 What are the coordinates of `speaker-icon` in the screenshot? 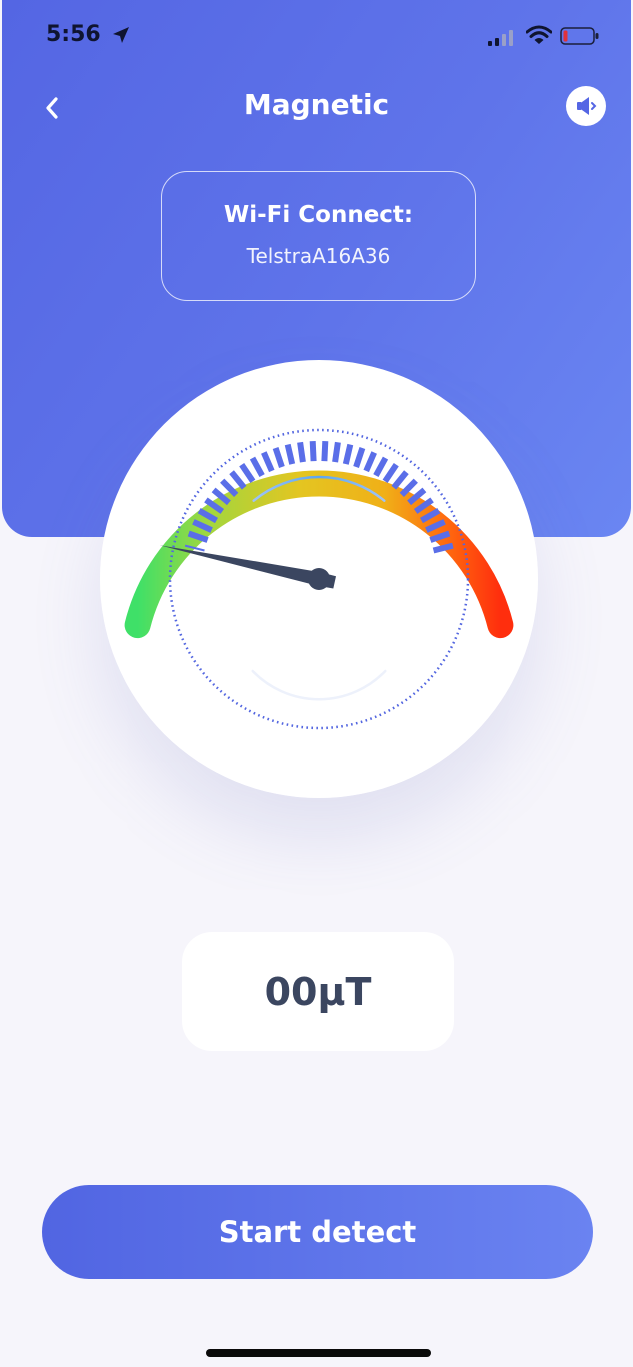 It's located at (587, 106).